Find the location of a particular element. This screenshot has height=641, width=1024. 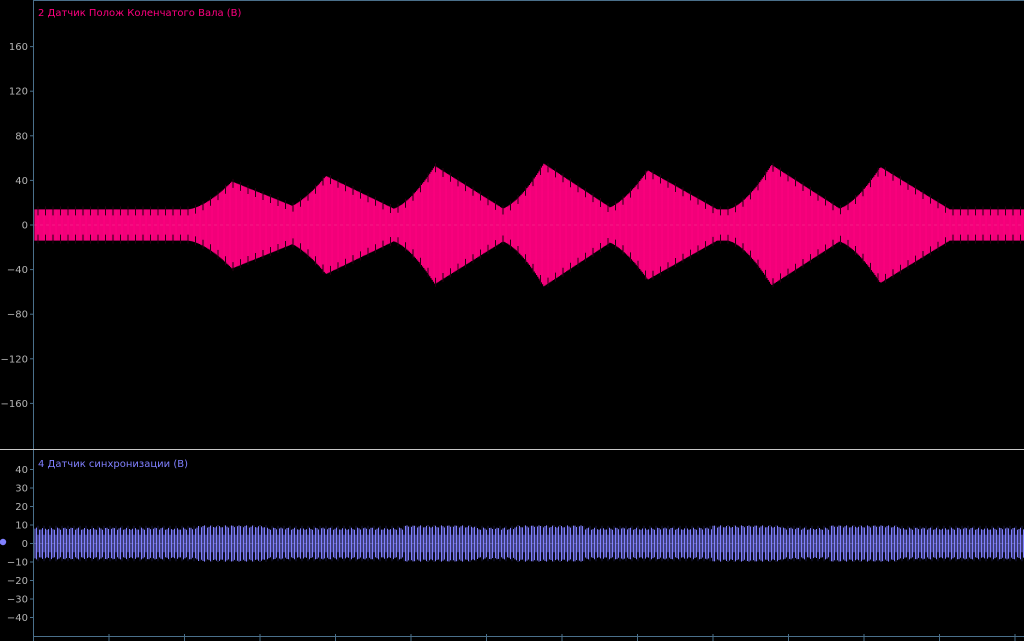

y-tick-label: 160 is located at coordinates (18, 47).